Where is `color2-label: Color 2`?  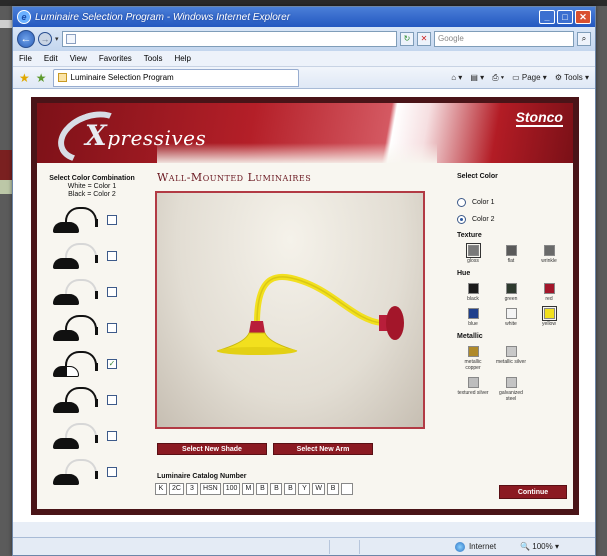 color2-label: Color 2 is located at coordinates (483, 219).